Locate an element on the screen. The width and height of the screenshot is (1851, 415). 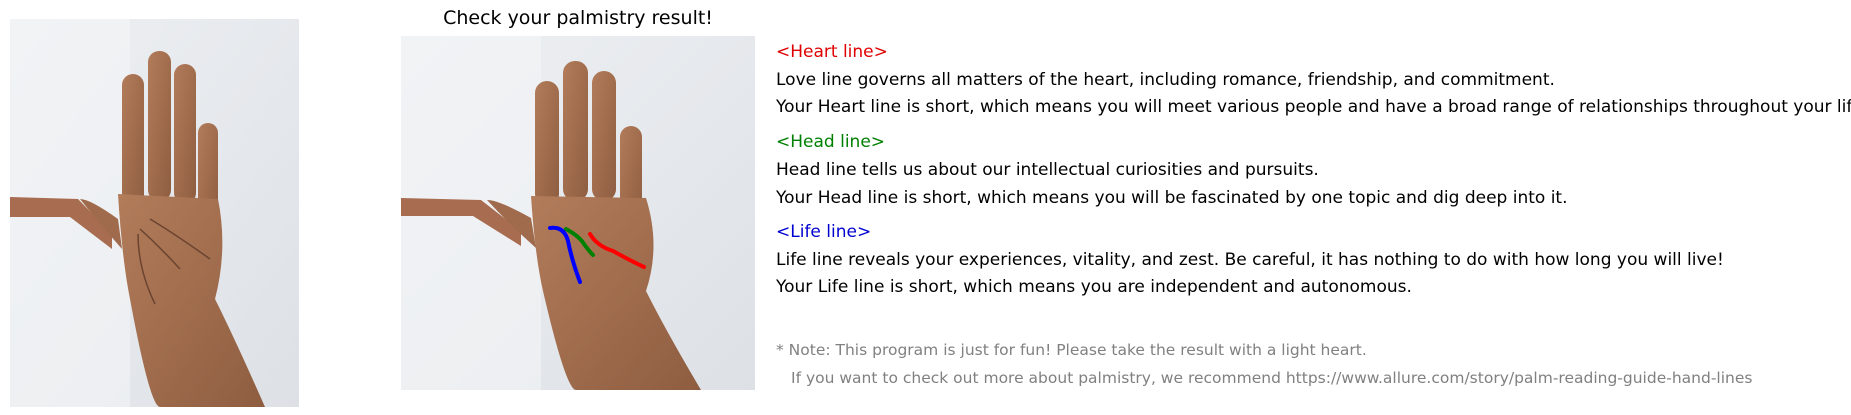
head-line-heading: <Head line> is located at coordinates (831, 142).